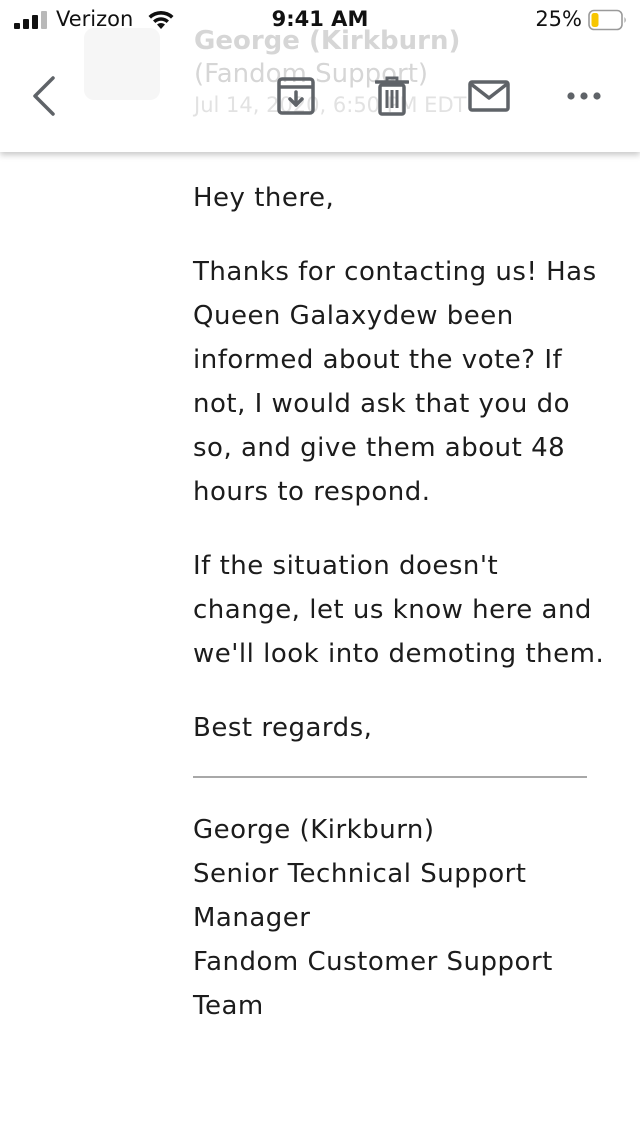  What do you see at coordinates (558, 19) in the screenshot?
I see `battery-percentage: 25%` at bounding box center [558, 19].